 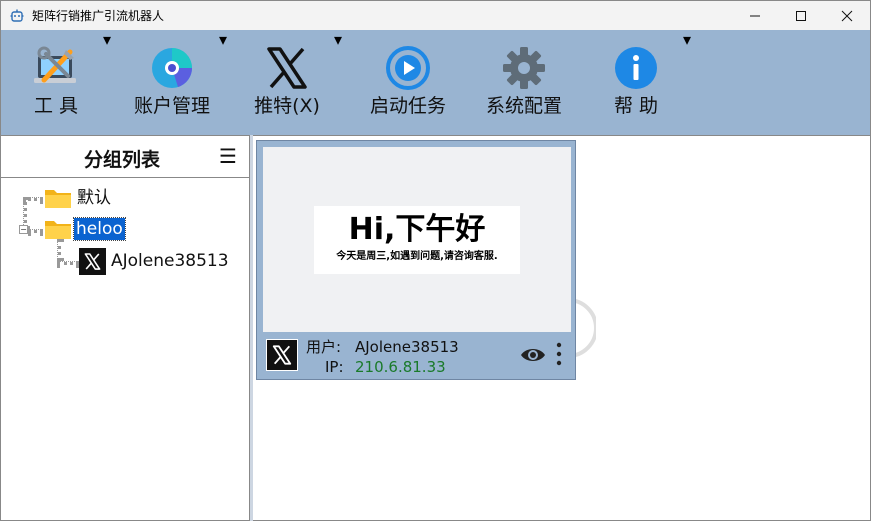 I want to click on help-dropdown-arrow: ▾, so click(x=687, y=82).